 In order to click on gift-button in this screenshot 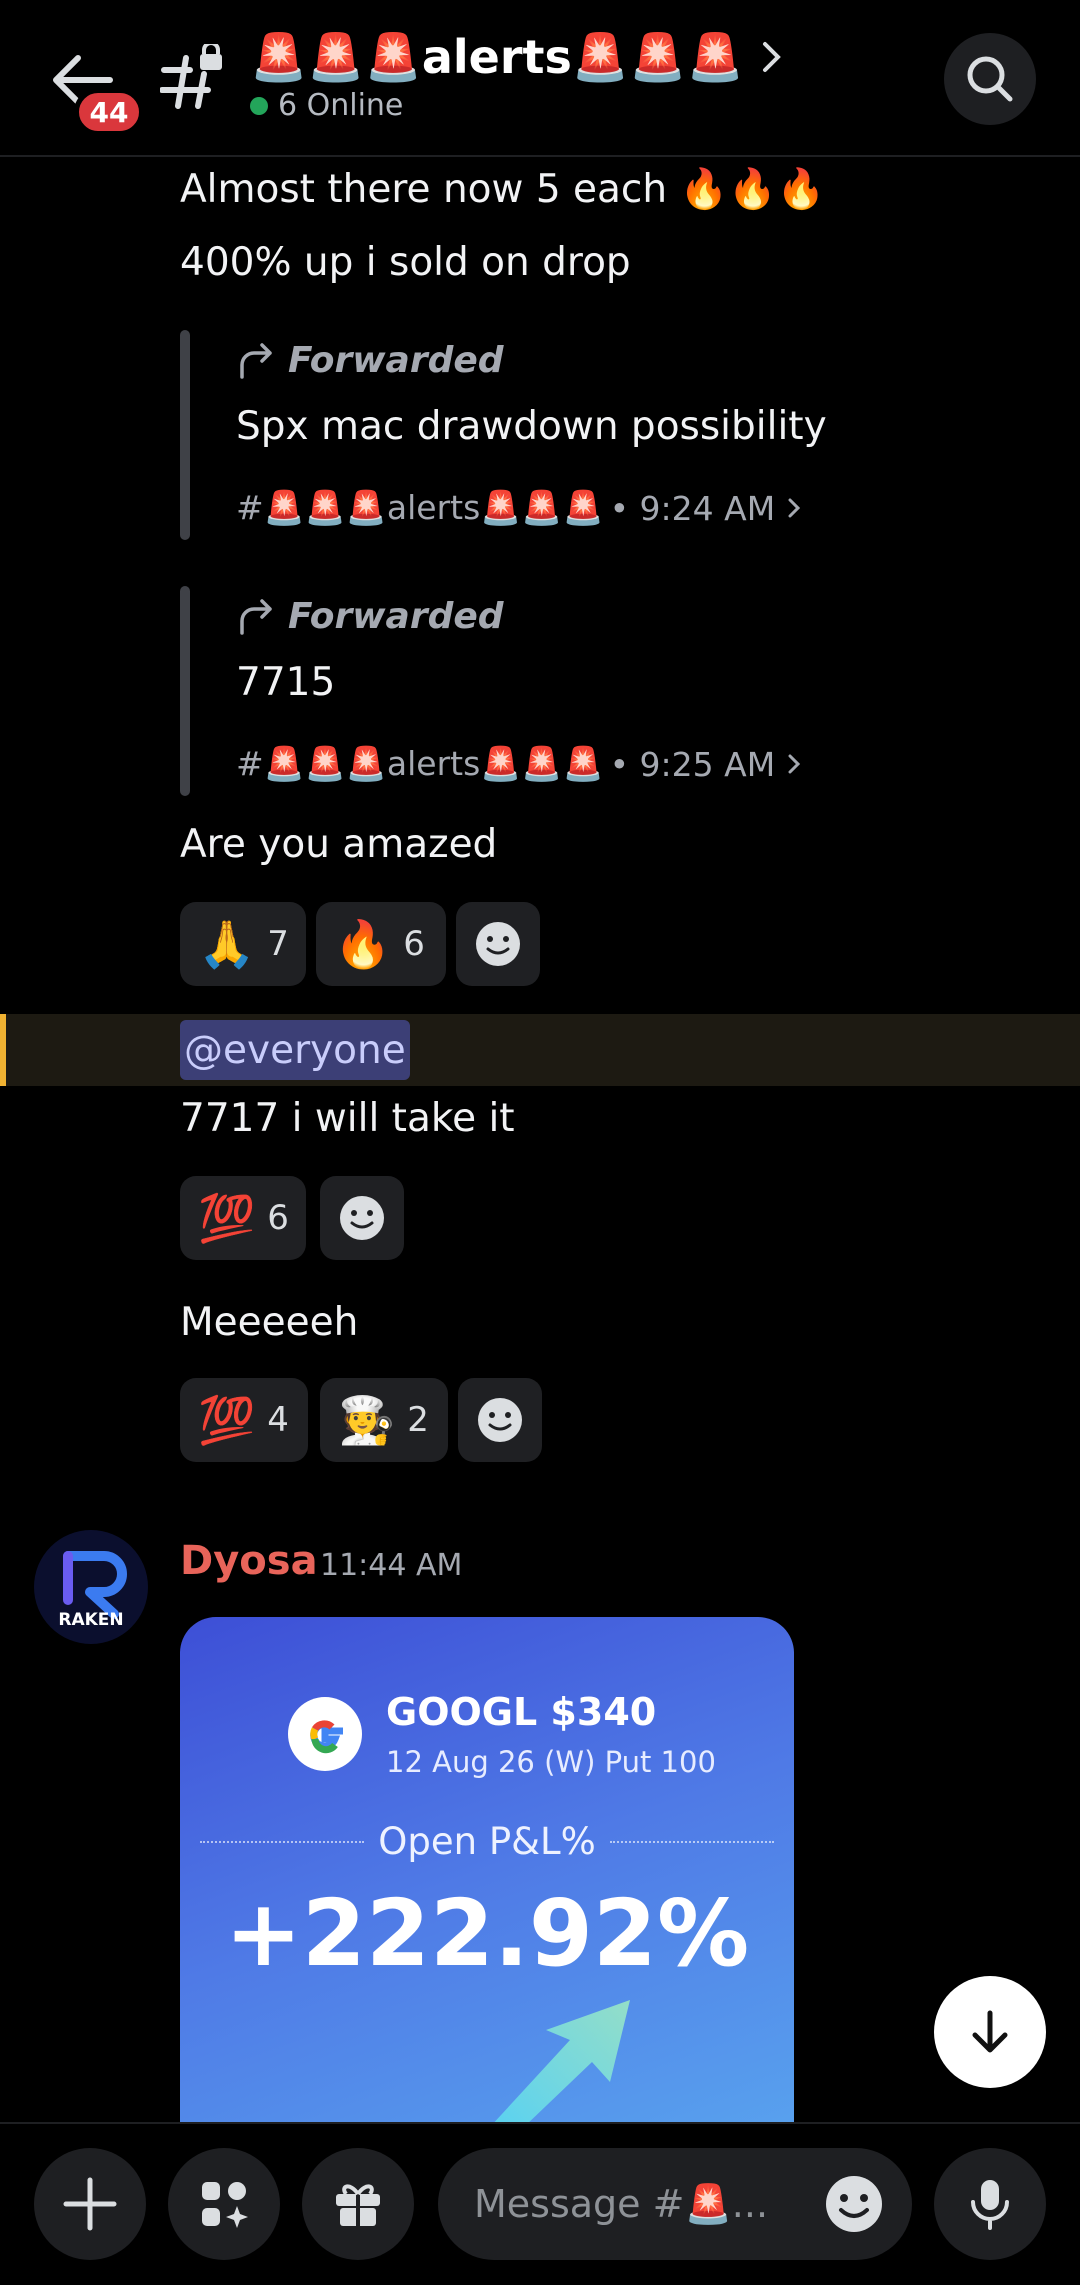, I will do `click(358, 2204)`.